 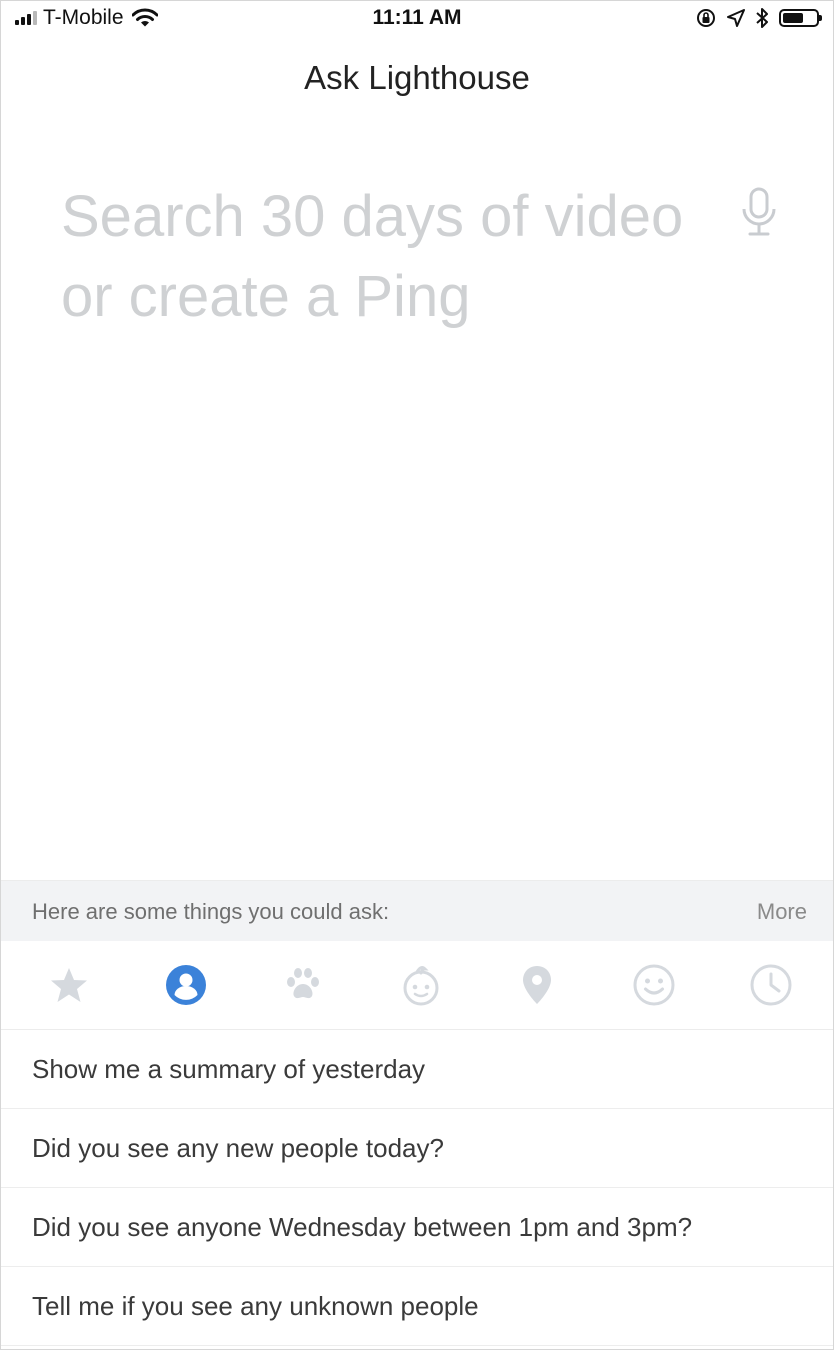 I want to click on orientation-lock-icon, so click(x=706, y=18).